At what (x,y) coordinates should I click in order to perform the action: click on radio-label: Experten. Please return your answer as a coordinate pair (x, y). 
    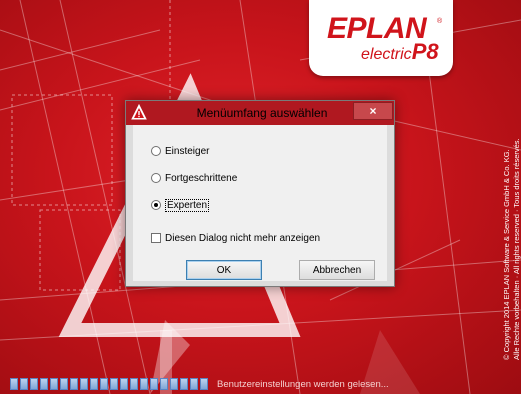
    Looking at the image, I should click on (187, 205).